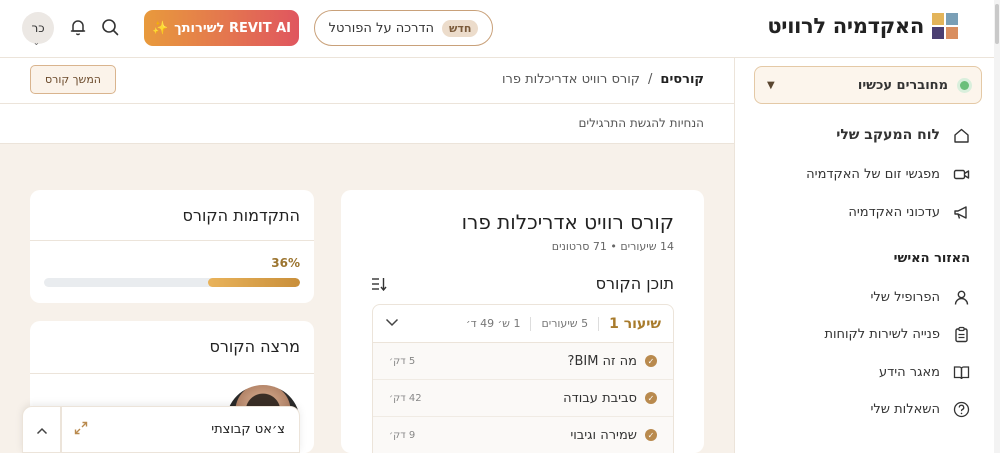 The width and height of the screenshot is (1000, 453). I want to click on sidebar-item-questions: השאלות שלי, so click(920, 409).